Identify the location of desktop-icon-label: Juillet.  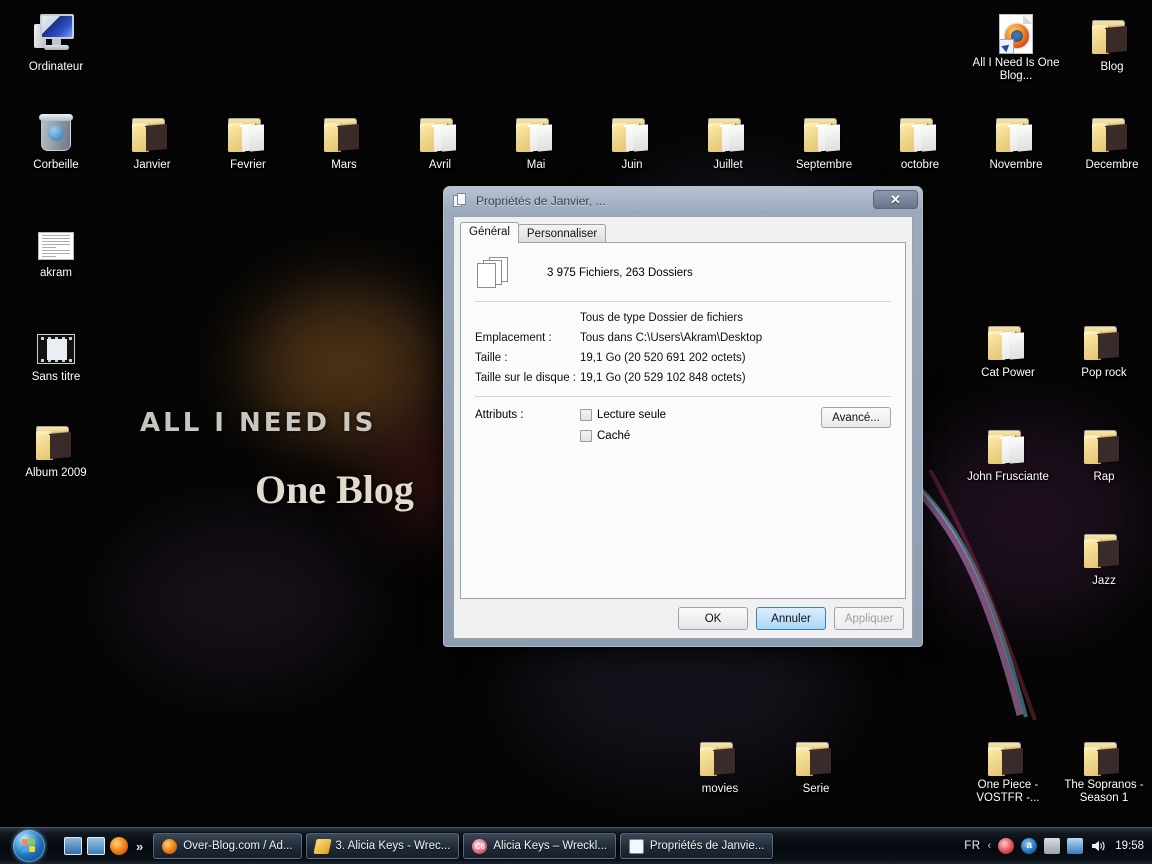
(728, 165).